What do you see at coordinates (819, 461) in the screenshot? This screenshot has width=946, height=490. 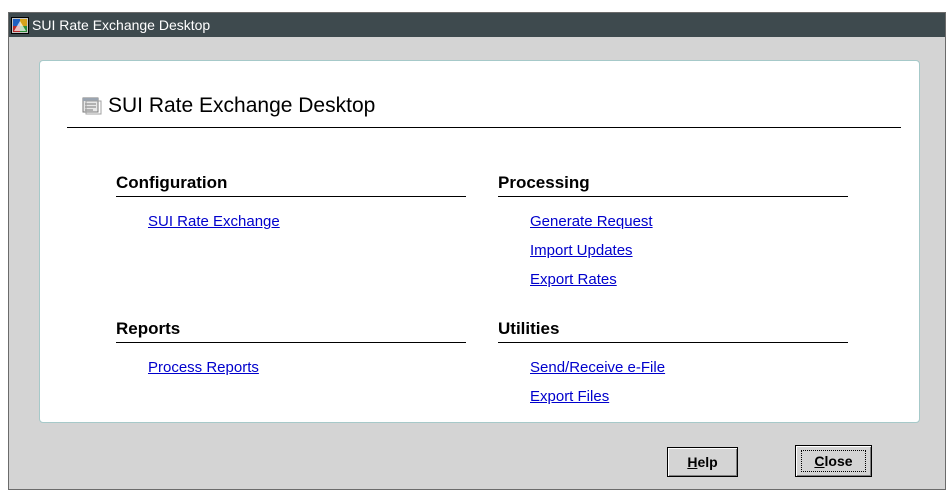 I see `close-button-mnemonic: C` at bounding box center [819, 461].